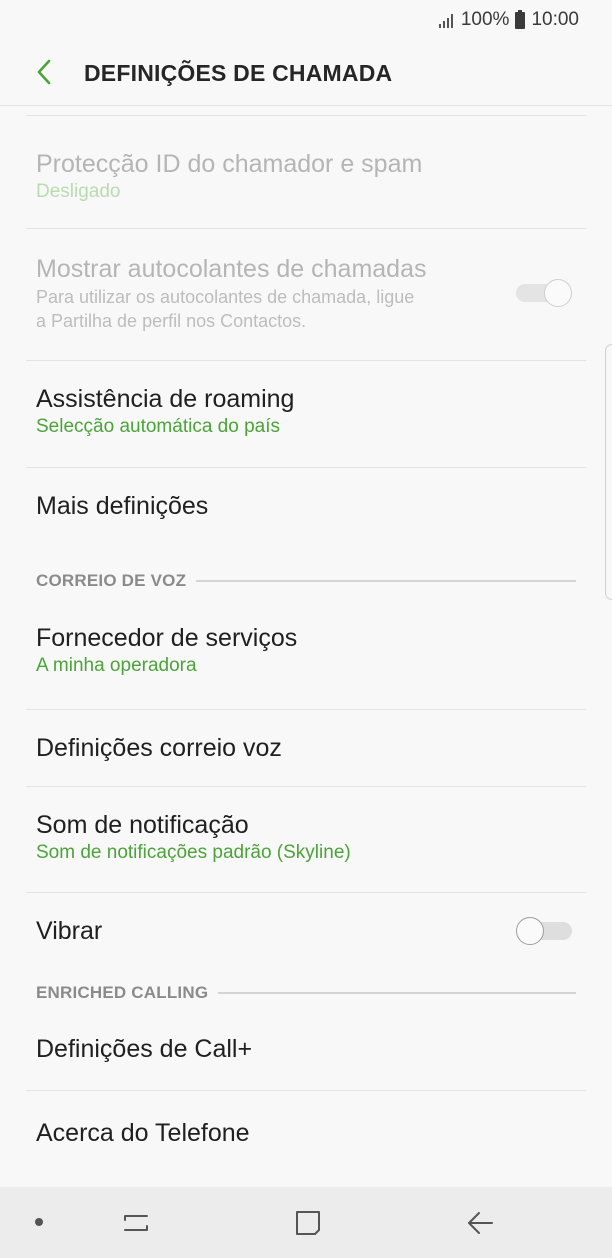 This screenshot has height=1258, width=612. I want to click on clock: 10:00, so click(555, 19).